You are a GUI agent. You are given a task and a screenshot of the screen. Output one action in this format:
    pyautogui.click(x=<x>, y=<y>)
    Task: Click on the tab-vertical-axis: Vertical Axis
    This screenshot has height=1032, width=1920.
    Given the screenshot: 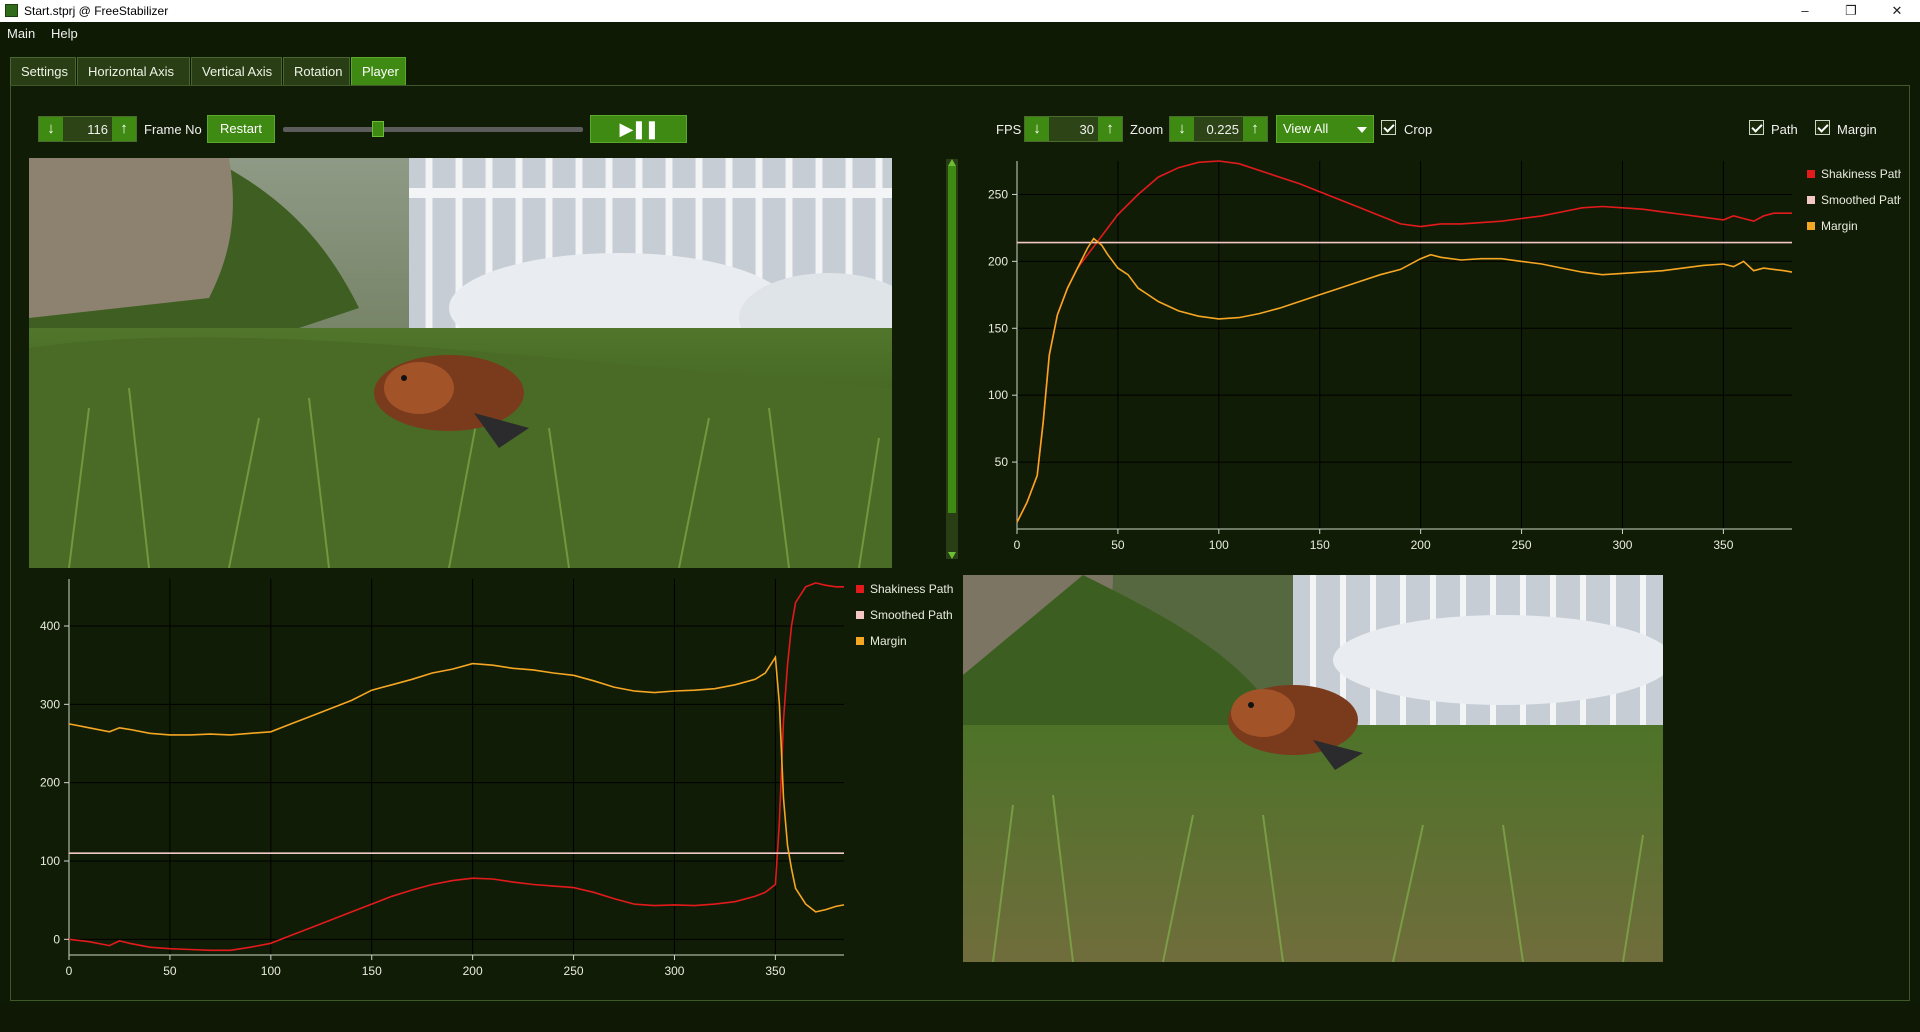 What is the action you would take?
    pyautogui.click(x=236, y=71)
    